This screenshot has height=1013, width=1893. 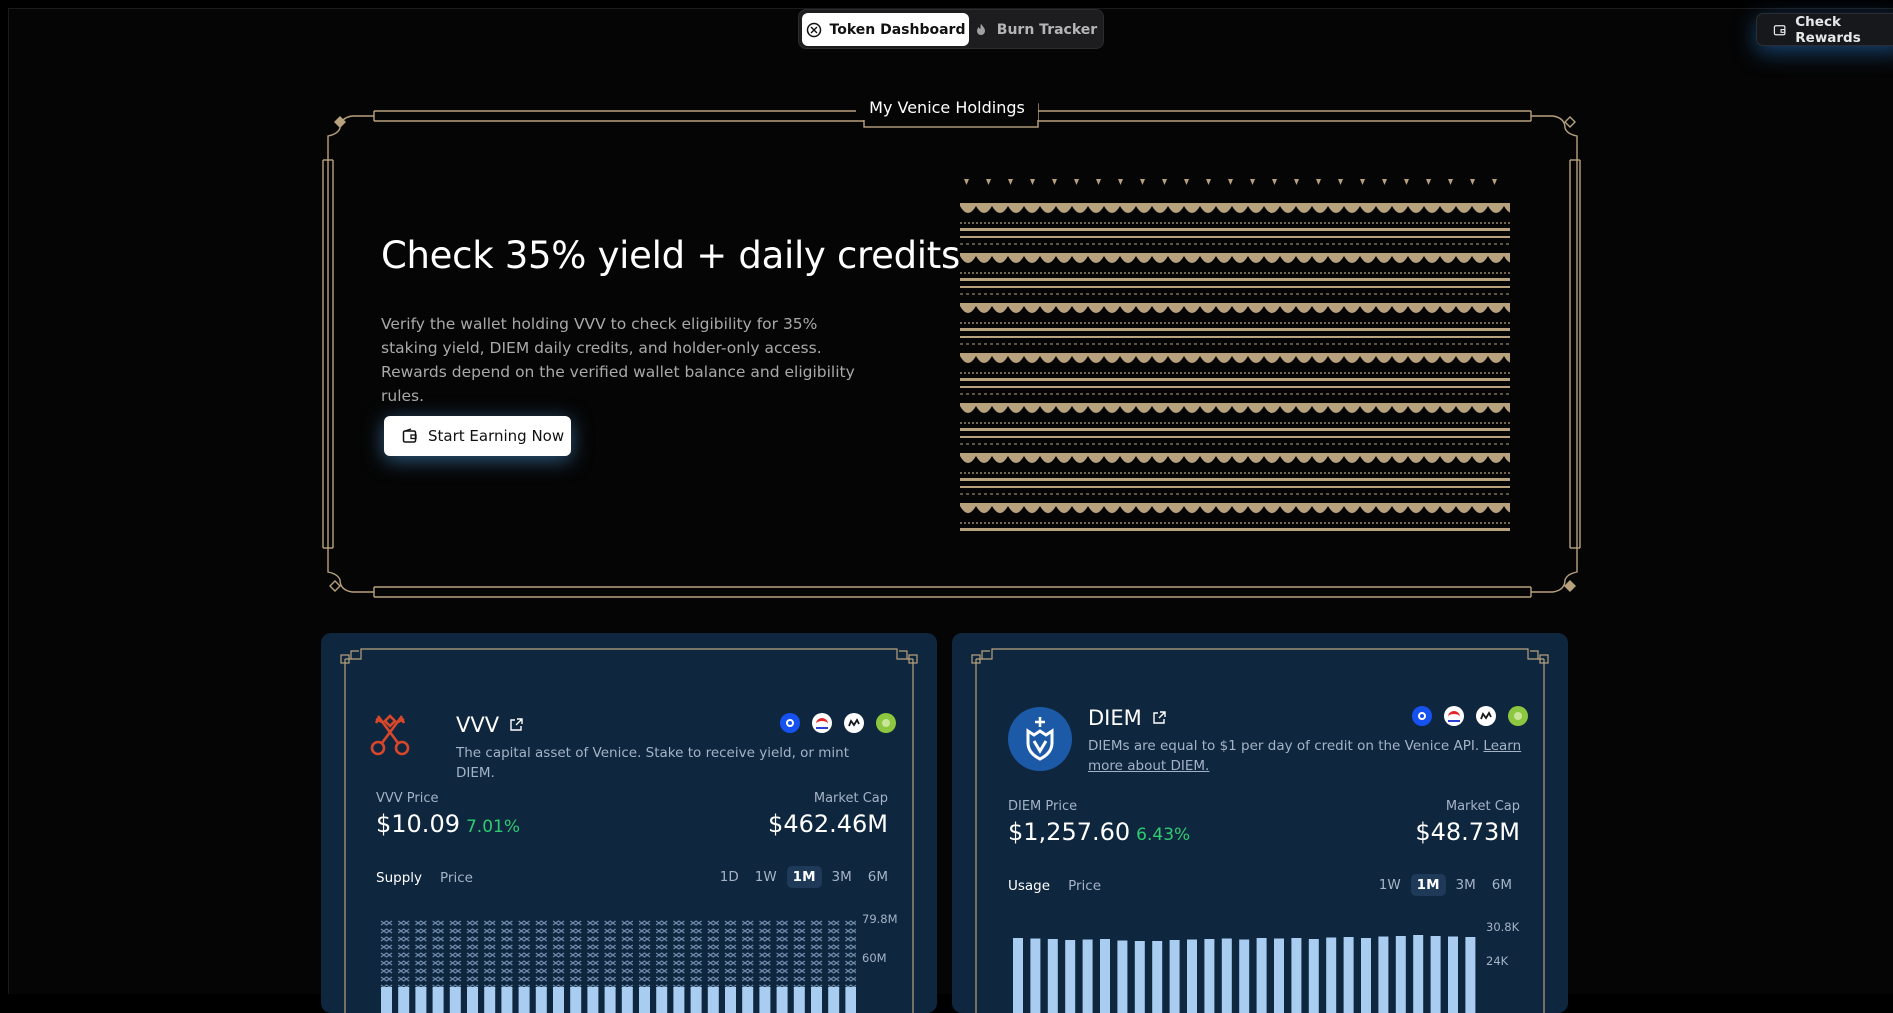 I want to click on usage-chart, so click(x=1244, y=968).